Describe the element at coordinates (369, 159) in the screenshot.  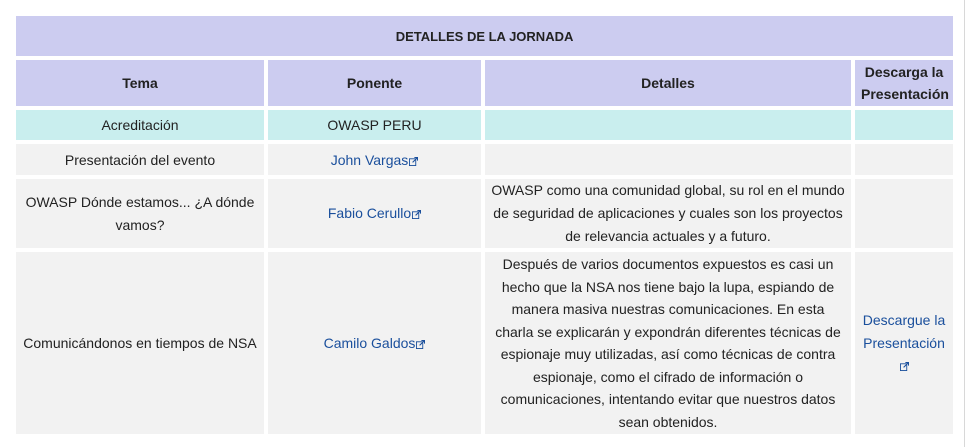
I see `speaker-link-label: John Vargas` at that location.